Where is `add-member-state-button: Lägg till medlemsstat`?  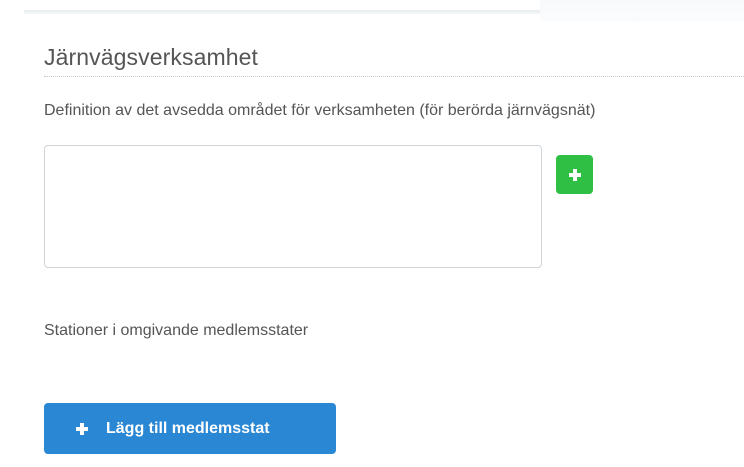 add-member-state-button: Lägg till medlemsstat is located at coordinates (190, 428).